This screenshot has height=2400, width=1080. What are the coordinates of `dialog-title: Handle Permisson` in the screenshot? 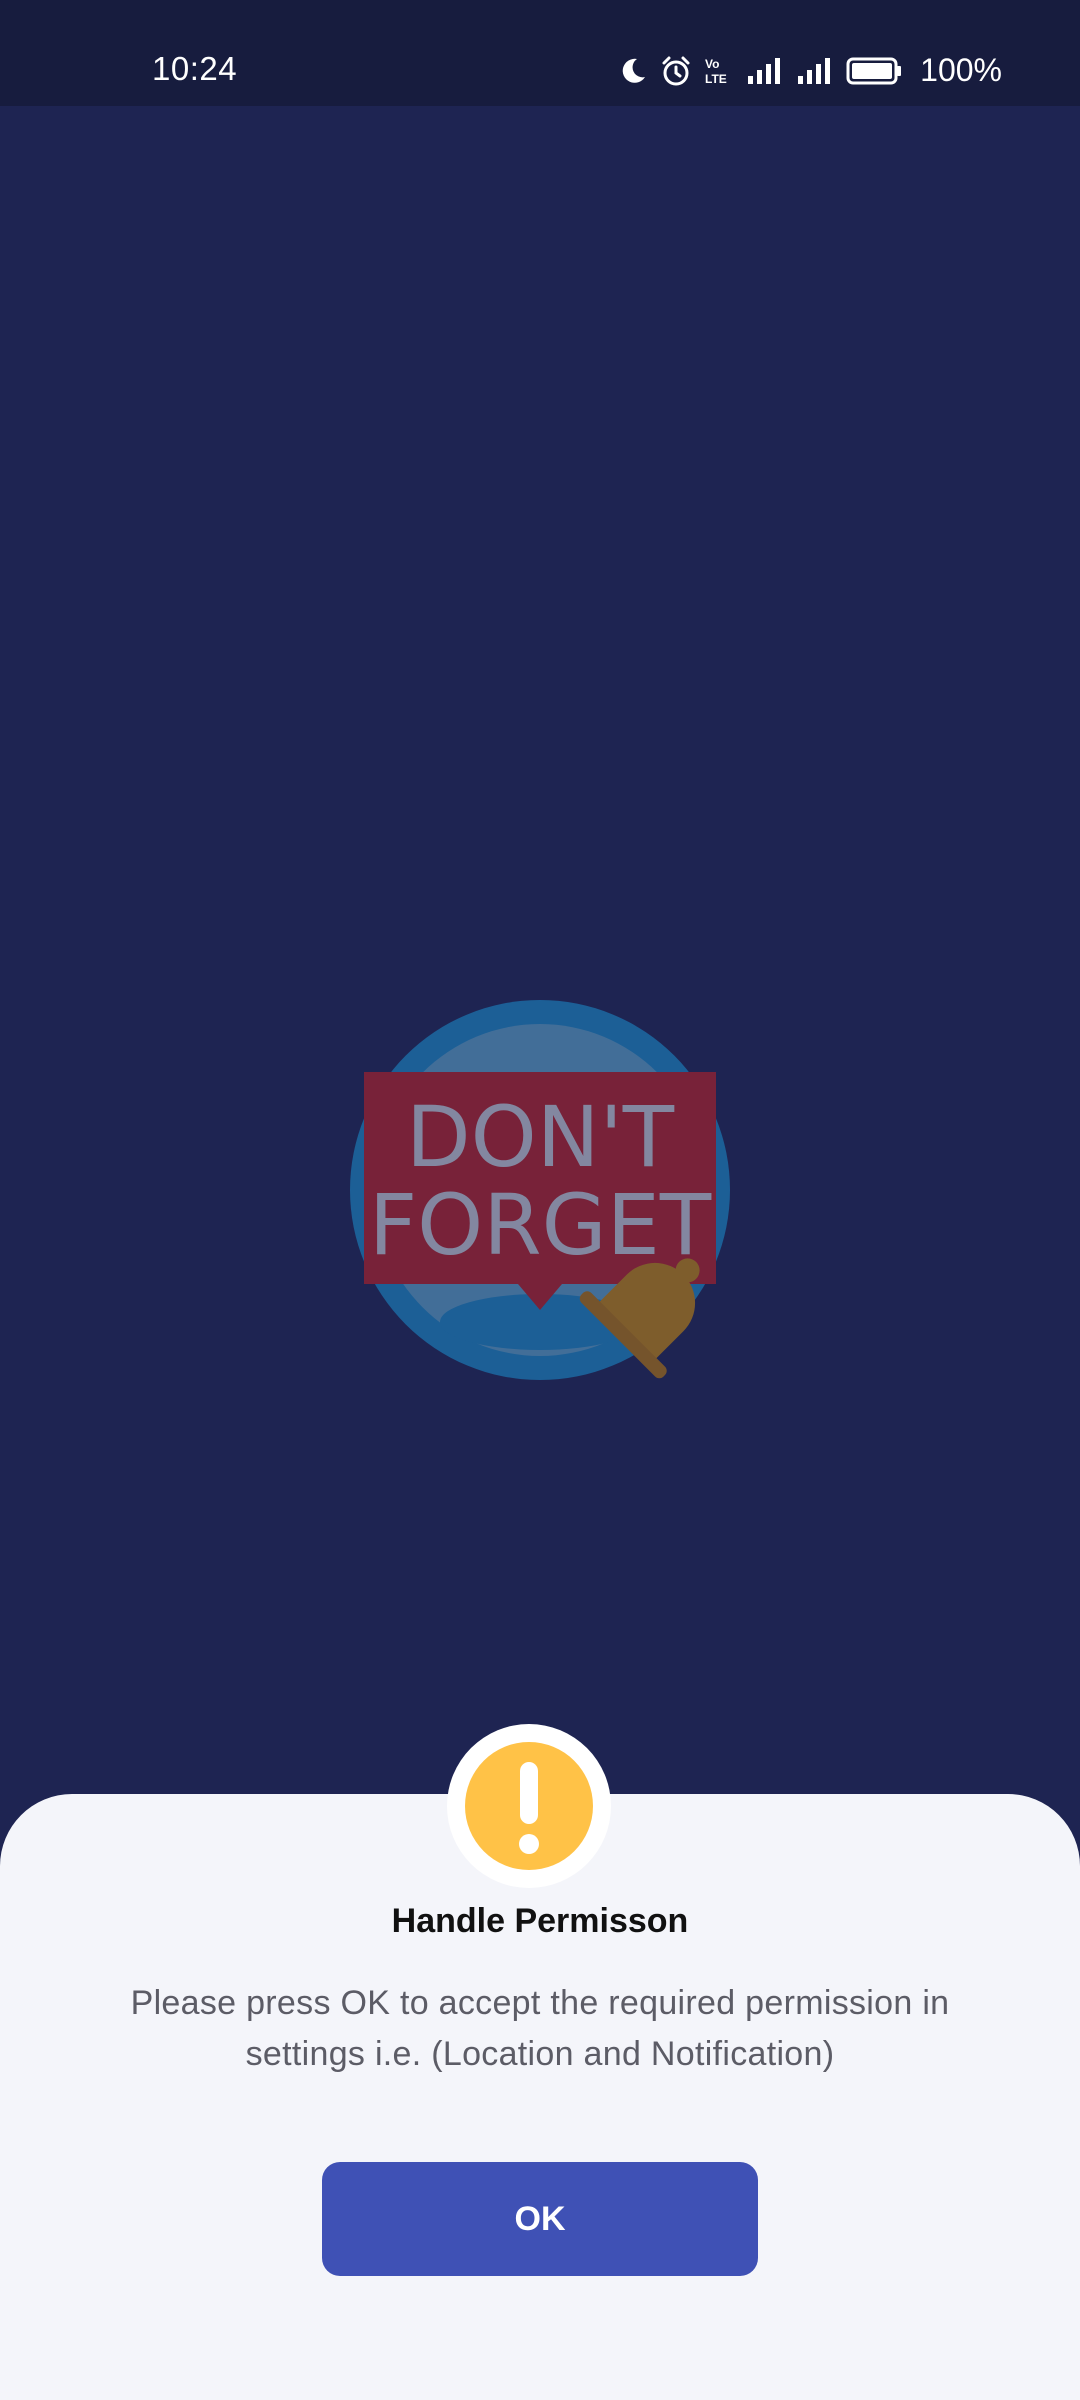 It's located at (540, 1921).